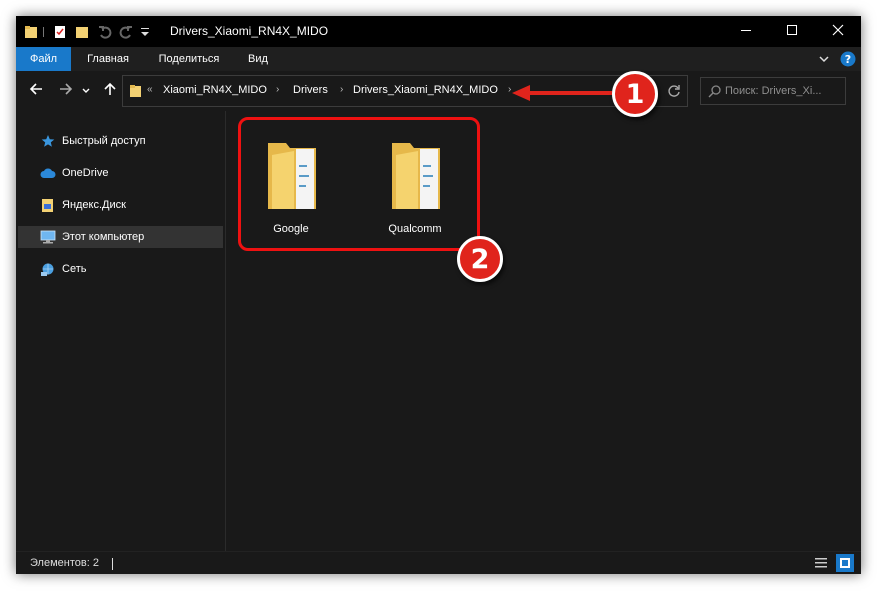 This screenshot has width=877, height=591. I want to click on arrow-right-icon, so click(66, 91).